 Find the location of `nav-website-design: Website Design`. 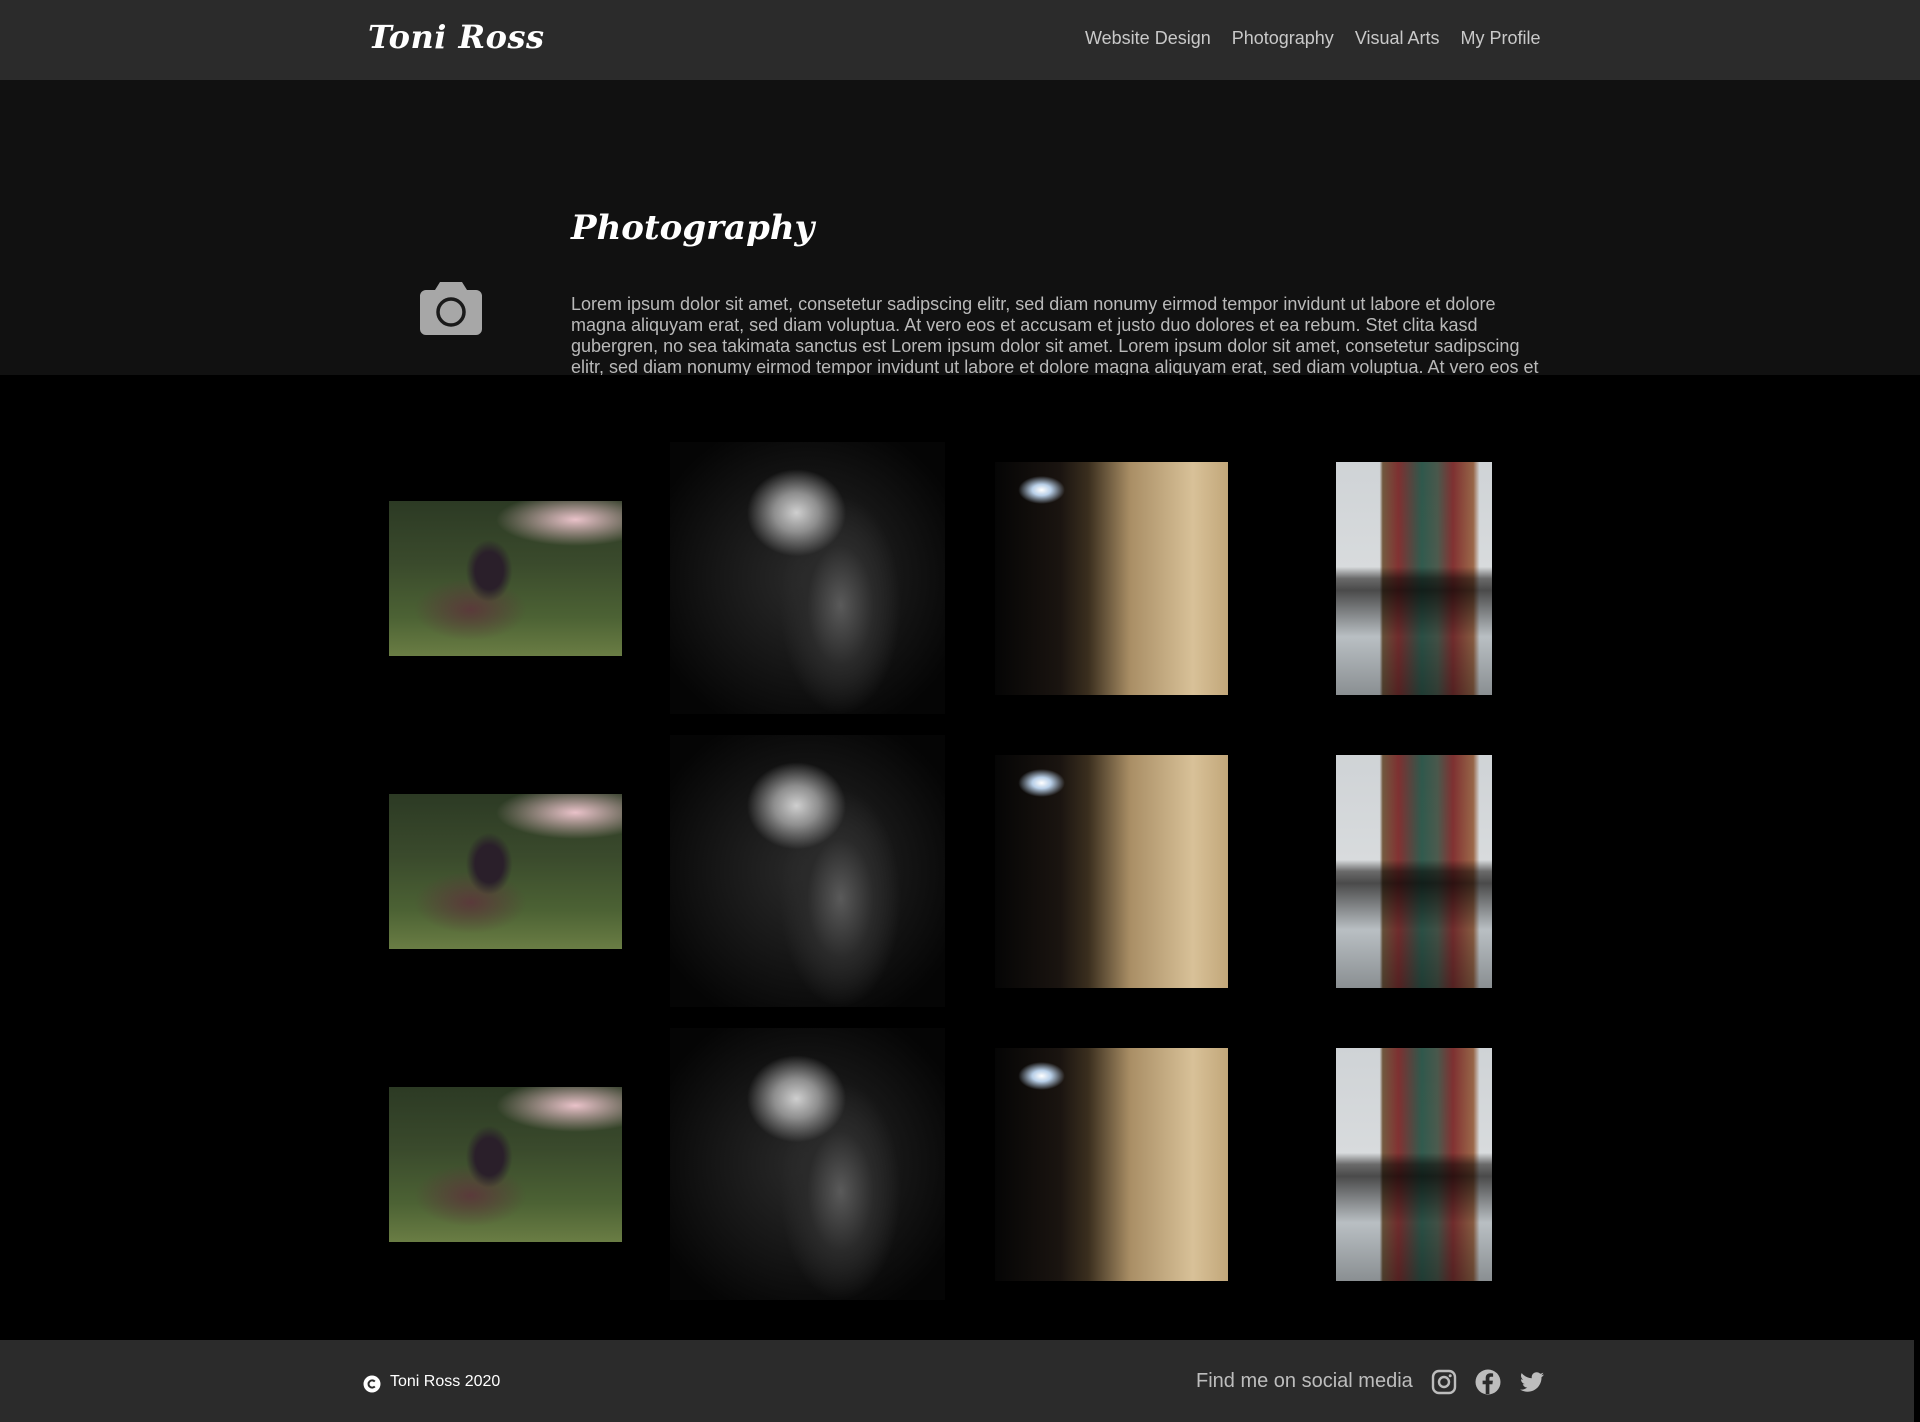

nav-website-design: Website Design is located at coordinates (1148, 38).